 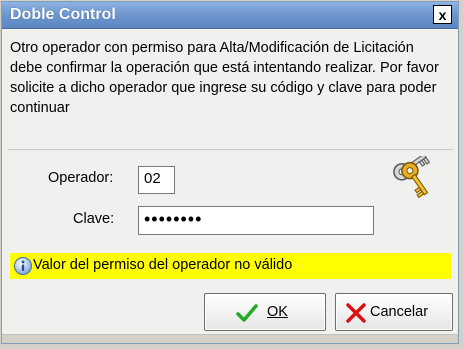 What do you see at coordinates (265, 312) in the screenshot?
I see `ok-button: OK` at bounding box center [265, 312].